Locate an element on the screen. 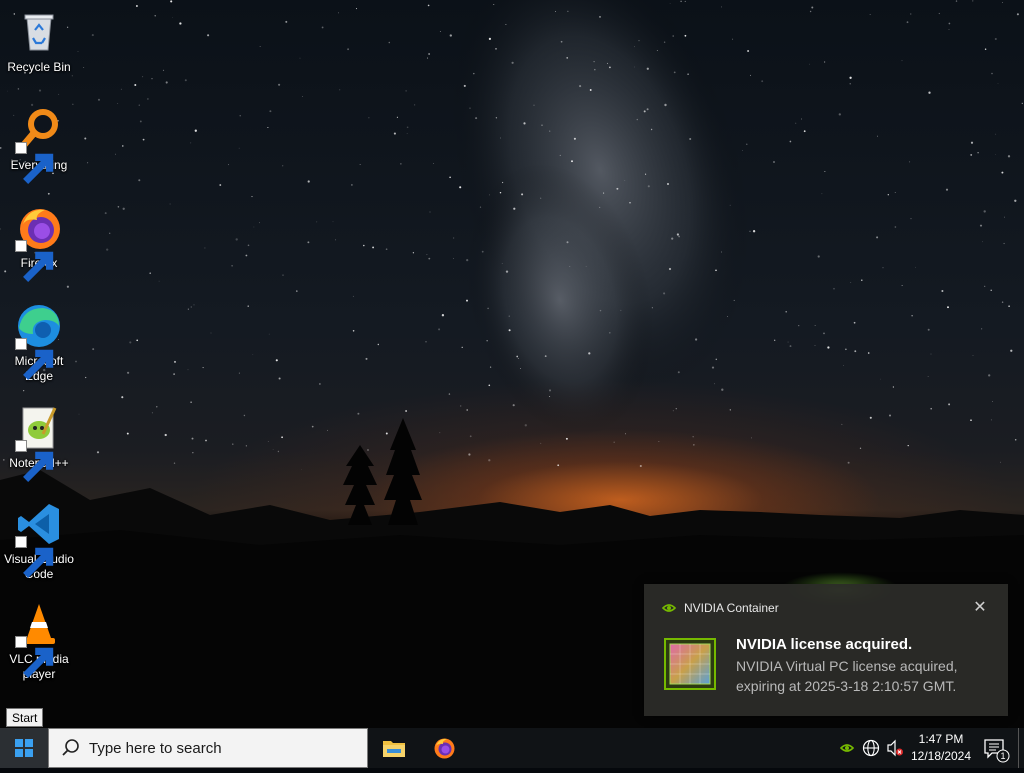 This screenshot has width=1024, height=773. desktop-icon-vlc: VLC media player is located at coordinates (39, 641).